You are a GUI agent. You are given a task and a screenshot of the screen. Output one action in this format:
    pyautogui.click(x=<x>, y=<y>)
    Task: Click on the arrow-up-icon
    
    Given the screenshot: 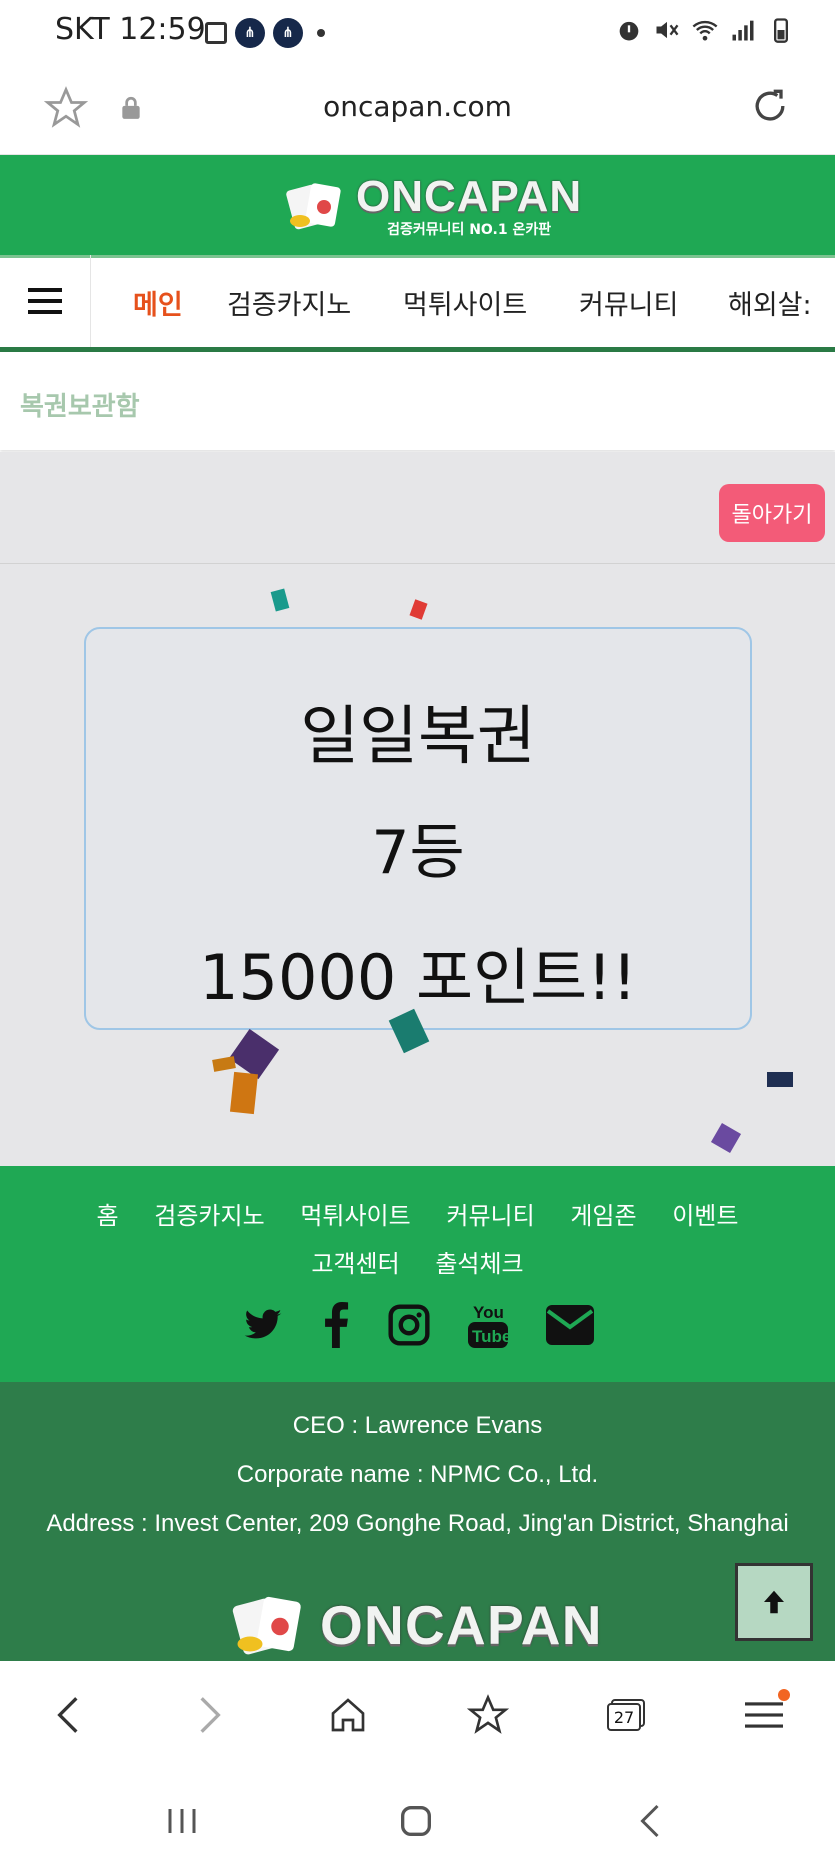 What is the action you would take?
    pyautogui.click(x=774, y=1602)
    